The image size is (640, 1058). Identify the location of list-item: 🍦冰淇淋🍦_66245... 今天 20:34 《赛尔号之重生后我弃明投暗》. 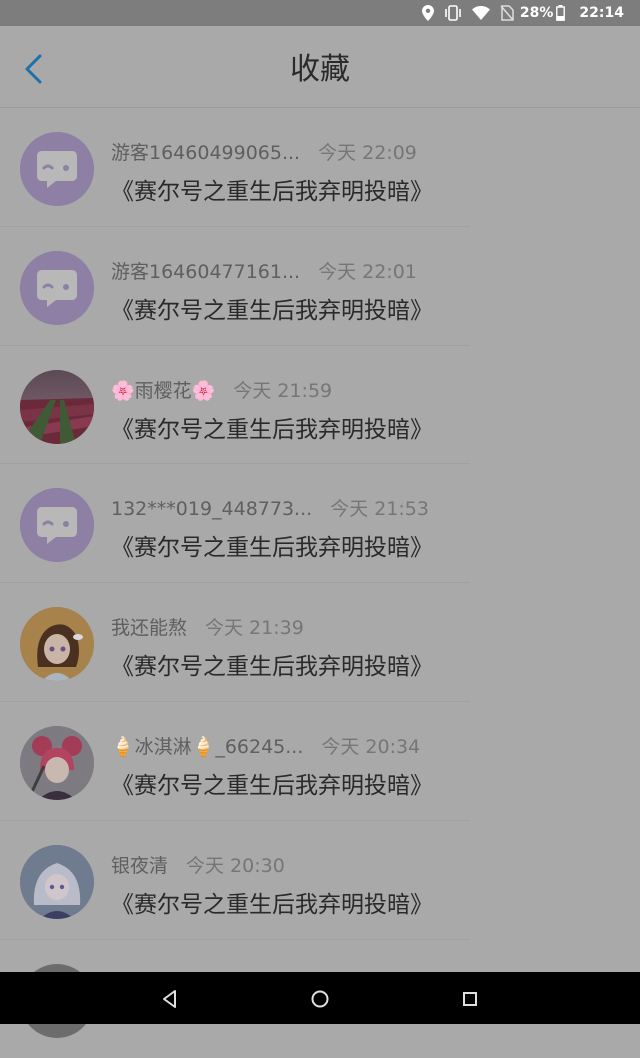
(320, 761).